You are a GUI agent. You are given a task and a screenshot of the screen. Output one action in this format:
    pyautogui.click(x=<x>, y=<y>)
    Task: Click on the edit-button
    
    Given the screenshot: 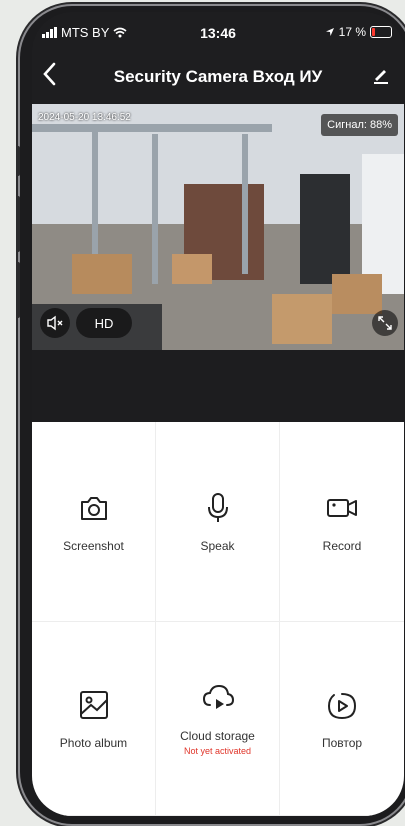 What is the action you would take?
    pyautogui.click(x=381, y=77)
    